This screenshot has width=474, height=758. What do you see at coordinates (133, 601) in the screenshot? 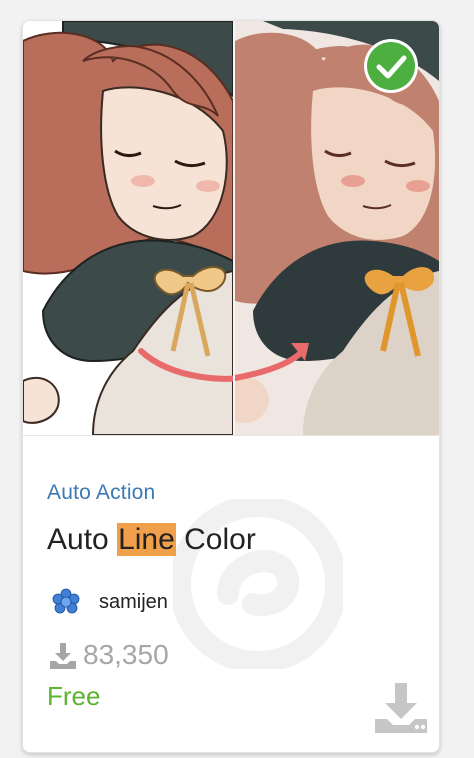
I see `author-name: samijen` at bounding box center [133, 601].